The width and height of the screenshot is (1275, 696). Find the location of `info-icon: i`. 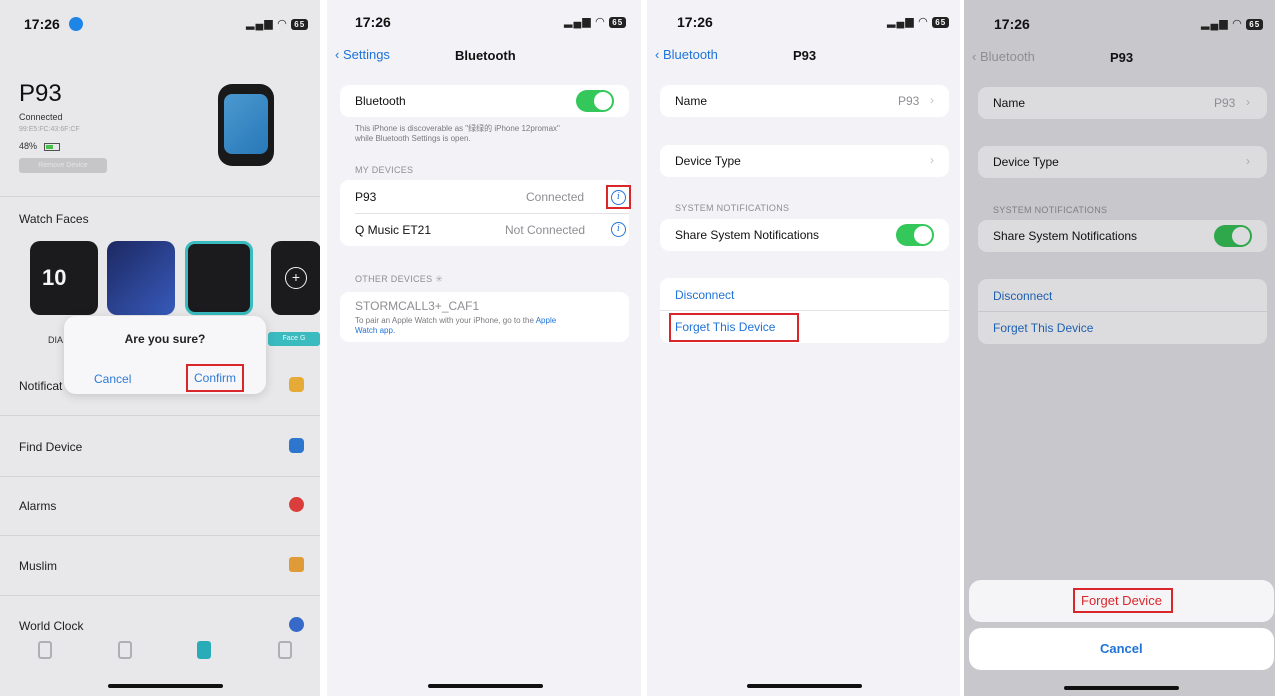

info-icon: i is located at coordinates (618, 229).